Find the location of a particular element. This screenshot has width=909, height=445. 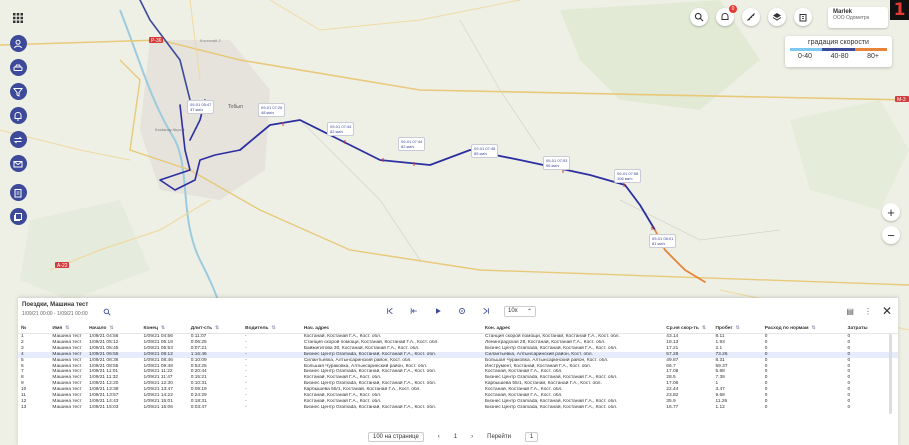

panel-title: Поездки, Машина тест is located at coordinates (55, 305).